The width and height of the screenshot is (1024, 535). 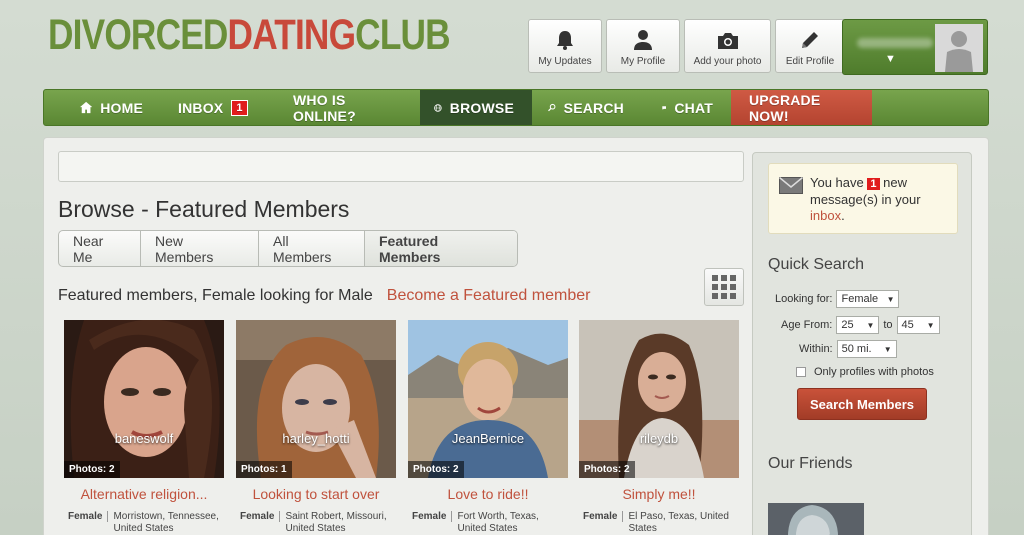 I want to click on member-location: Fort Worth, Texas, United States, so click(x=498, y=522).